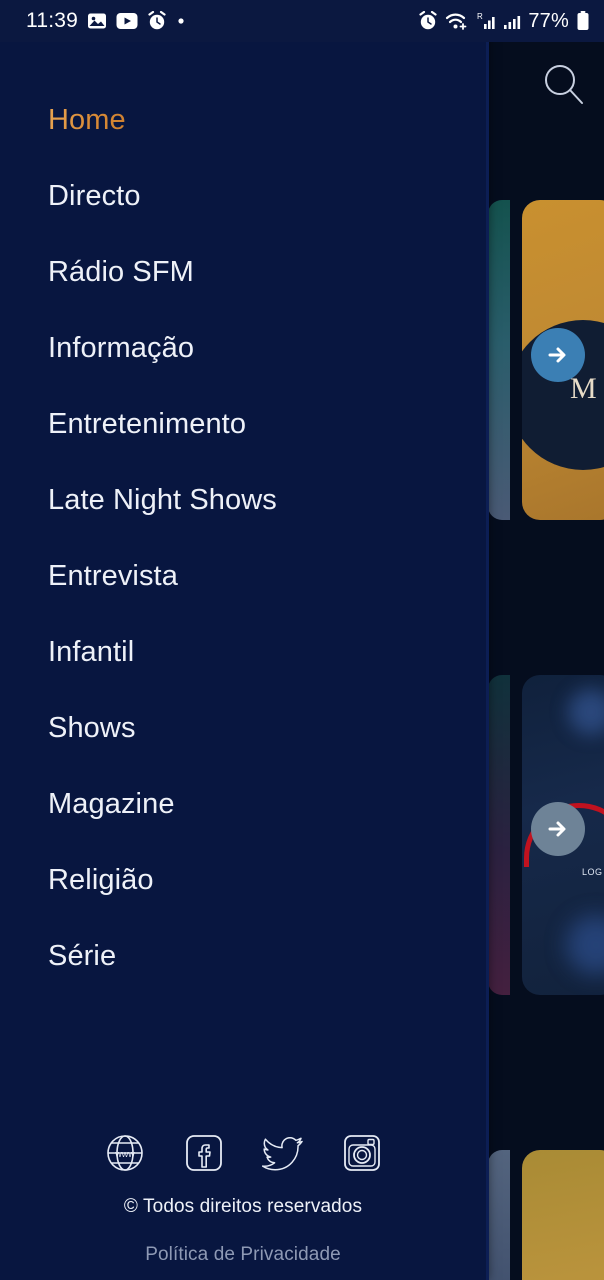 The image size is (604, 1280). Describe the element at coordinates (97, 21) in the screenshot. I see `photos-icon` at that location.